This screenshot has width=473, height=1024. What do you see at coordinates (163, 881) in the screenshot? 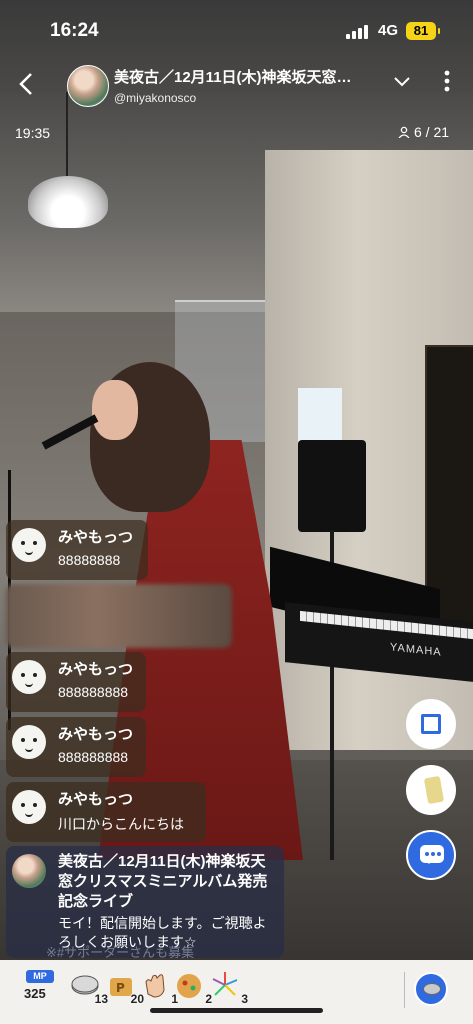
I see `broadcaster-message-title: 美夜古／12月11日(木)神楽坂天窓クリスマスミニアルバム発売記念ライブ` at bounding box center [163, 881].